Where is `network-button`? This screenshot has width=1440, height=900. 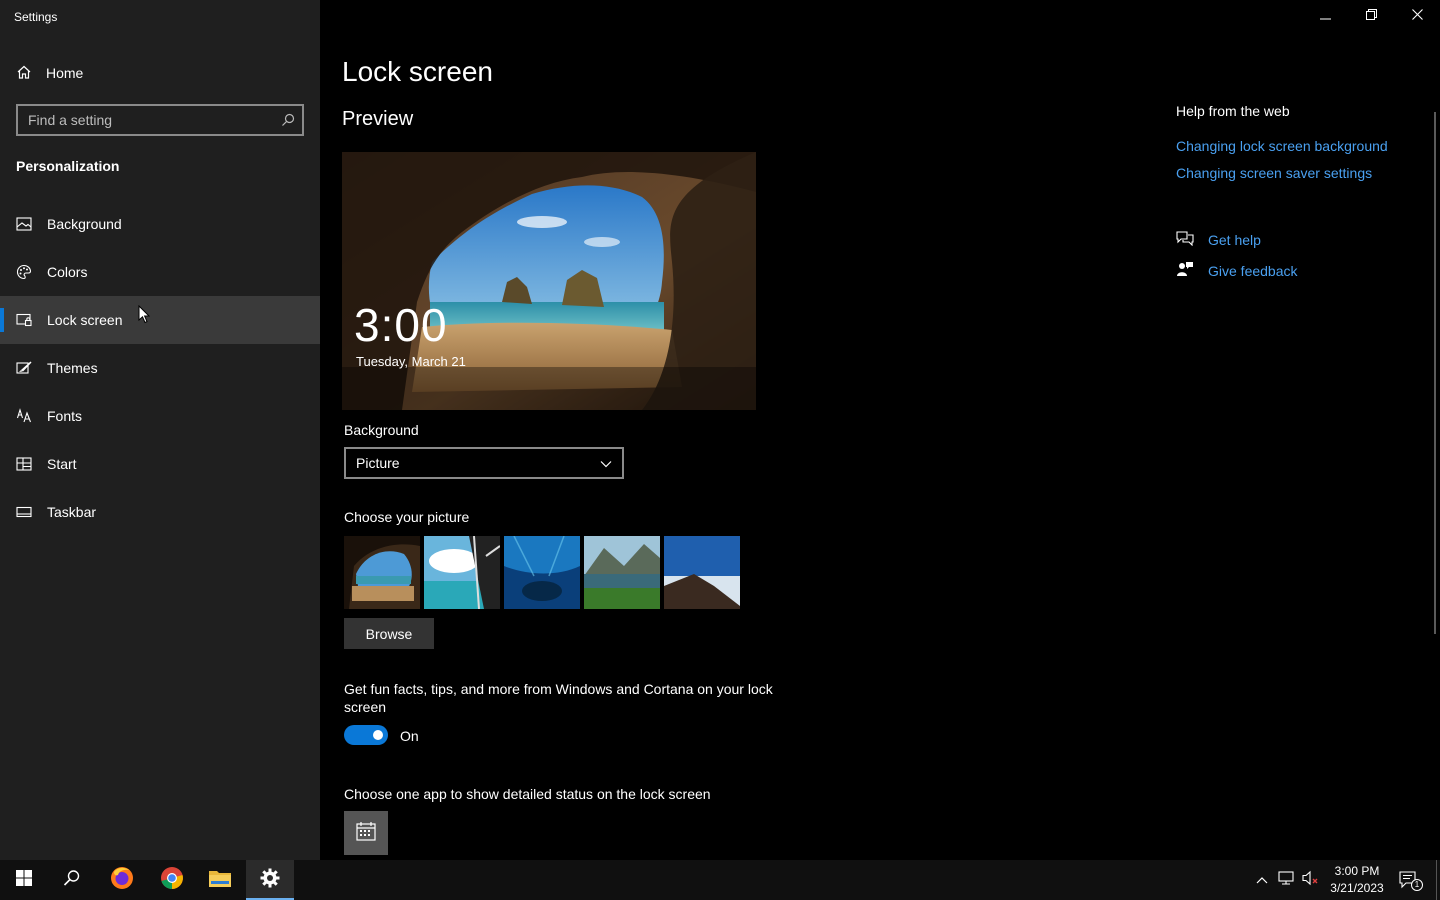 network-button is located at coordinates (1287, 880).